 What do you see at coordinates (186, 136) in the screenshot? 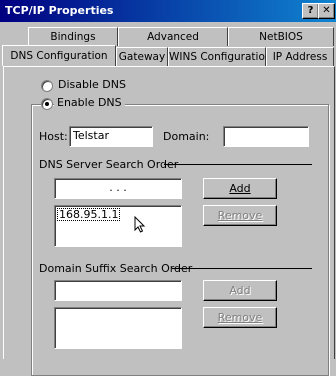
I see `domain-label: Domain:` at bounding box center [186, 136].